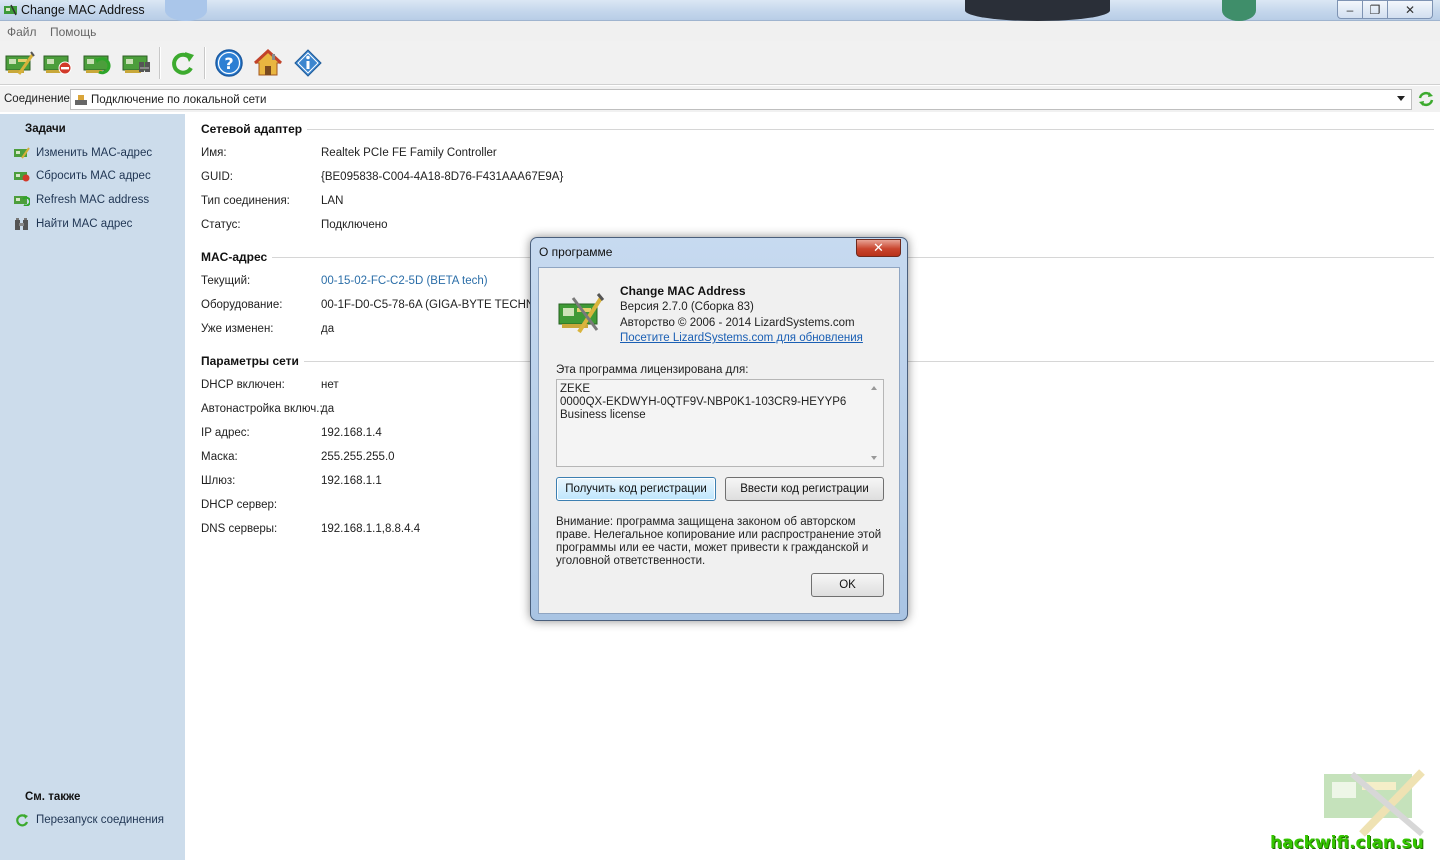  Describe the element at coordinates (847, 585) in the screenshot. I see `ok-button: OK` at that location.